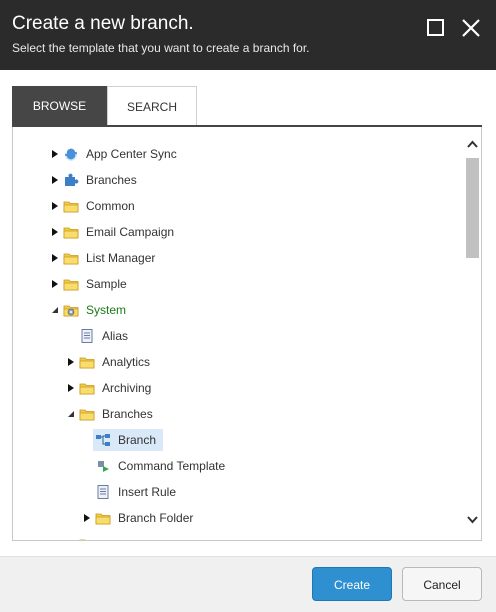 The image size is (496, 612). I want to click on command-icon, so click(103, 466).